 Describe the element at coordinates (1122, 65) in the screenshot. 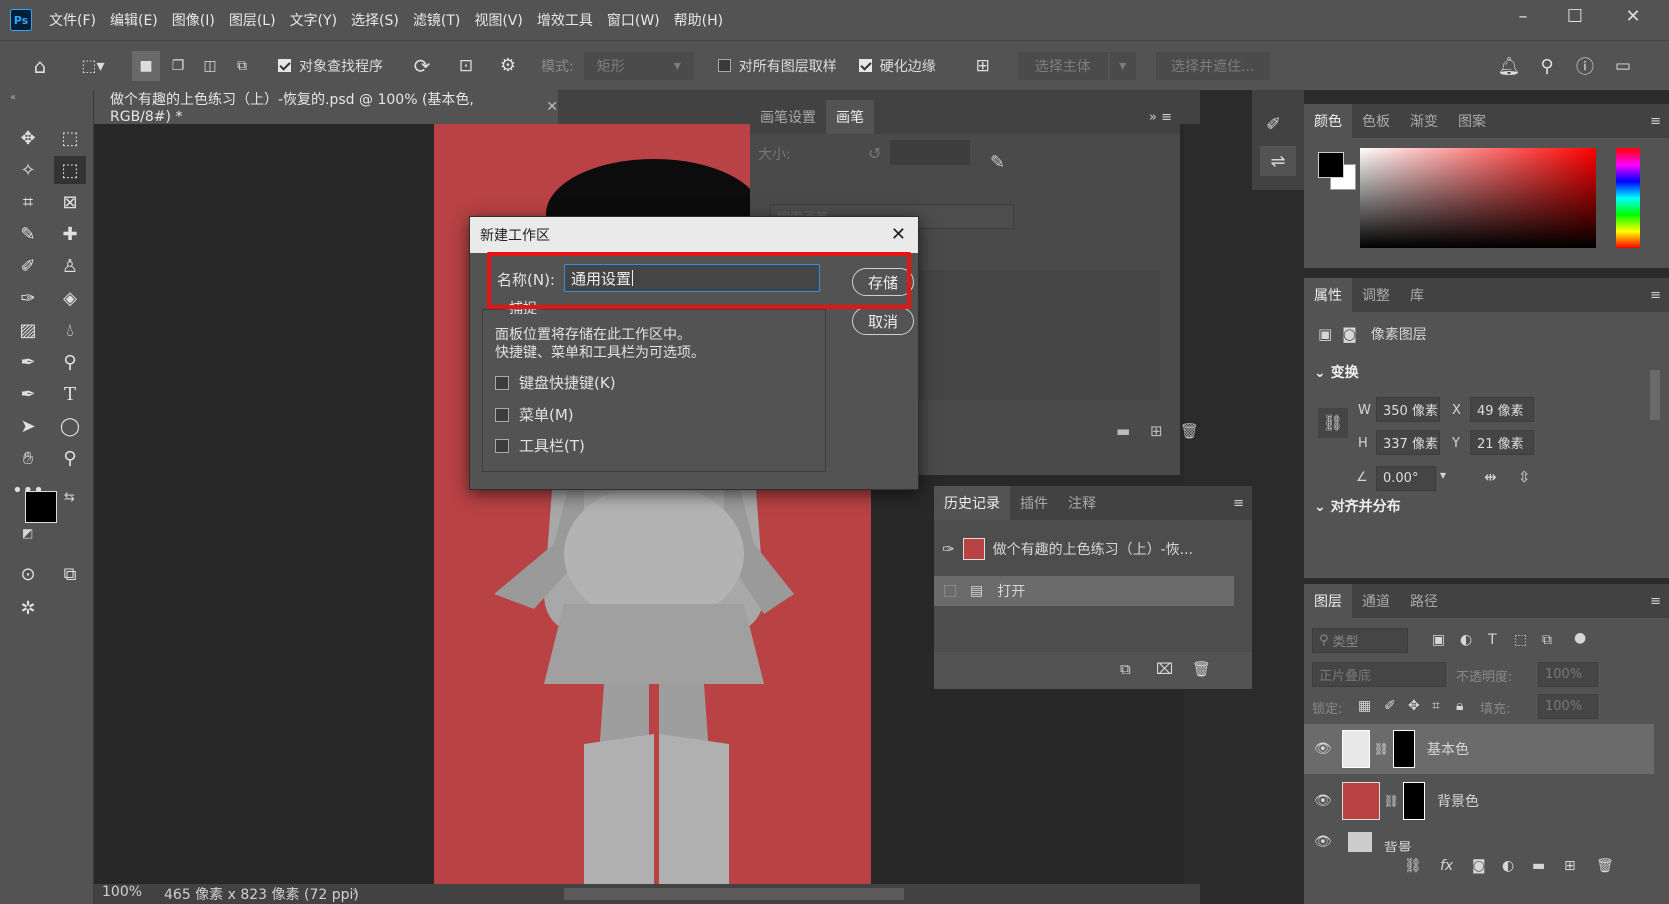

I see `select-subject-dropdown: ▾` at that location.